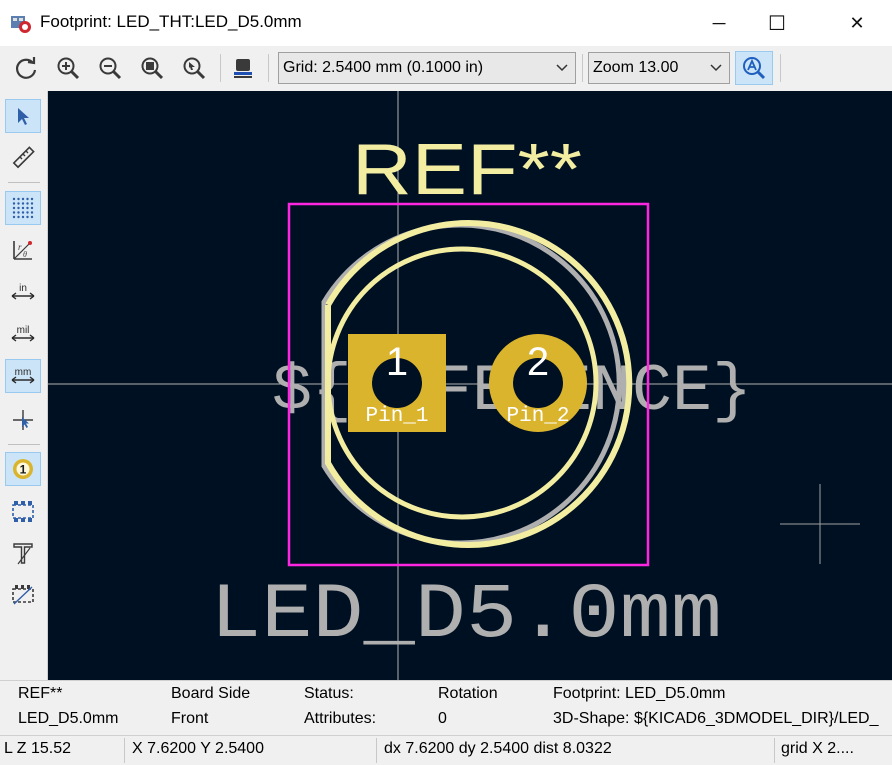  I want to click on measure-tool-button, so click(23, 158).